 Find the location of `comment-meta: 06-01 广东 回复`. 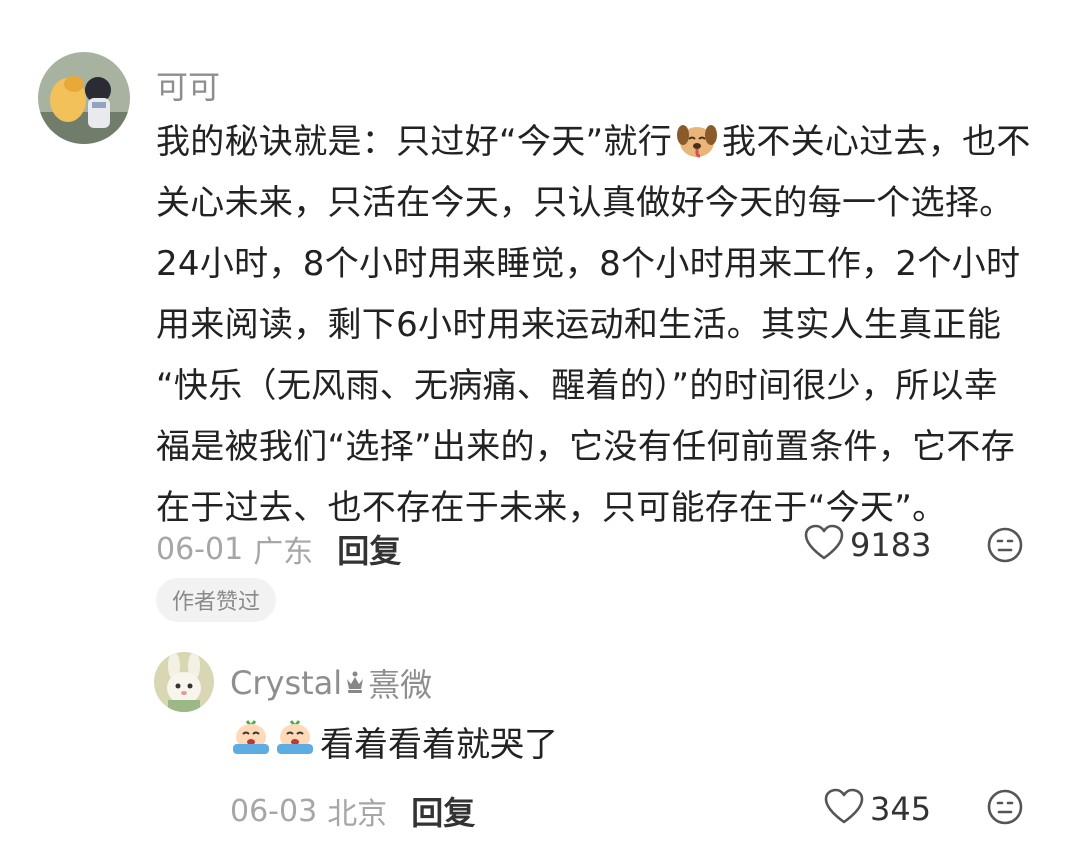

comment-meta: 06-01 广东 回复 is located at coordinates (278, 549).